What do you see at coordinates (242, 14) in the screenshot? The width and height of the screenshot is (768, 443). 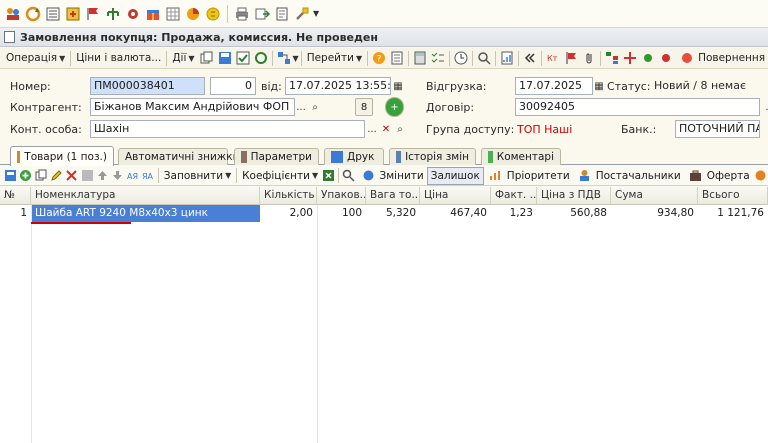 I see `printer-icon` at bounding box center [242, 14].